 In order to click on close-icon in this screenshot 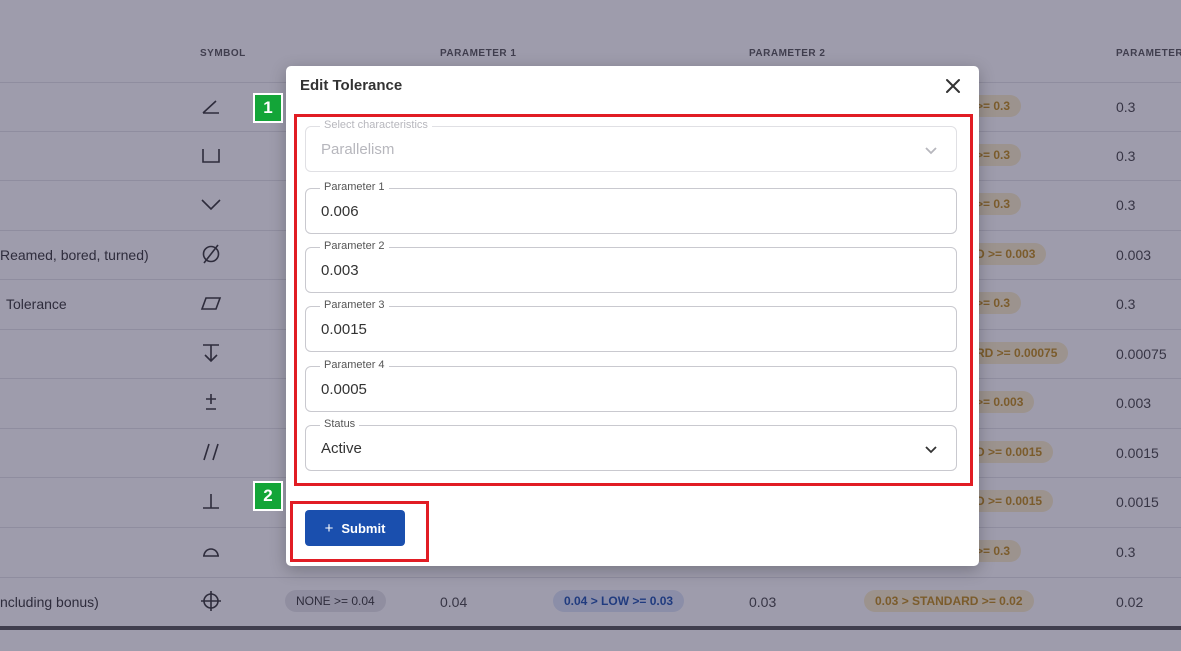, I will do `click(953, 86)`.